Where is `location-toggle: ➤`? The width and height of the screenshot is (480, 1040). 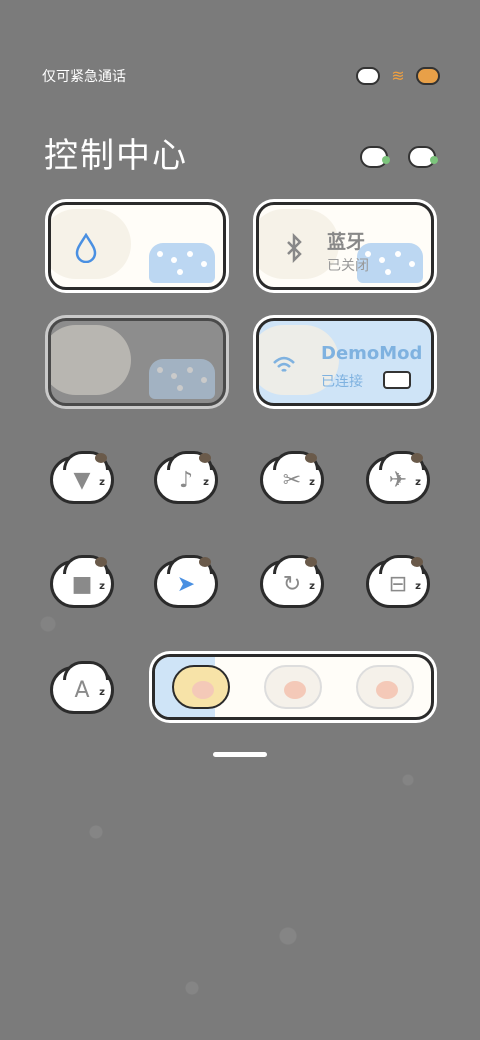
location-toggle: ➤ is located at coordinates (186, 581).